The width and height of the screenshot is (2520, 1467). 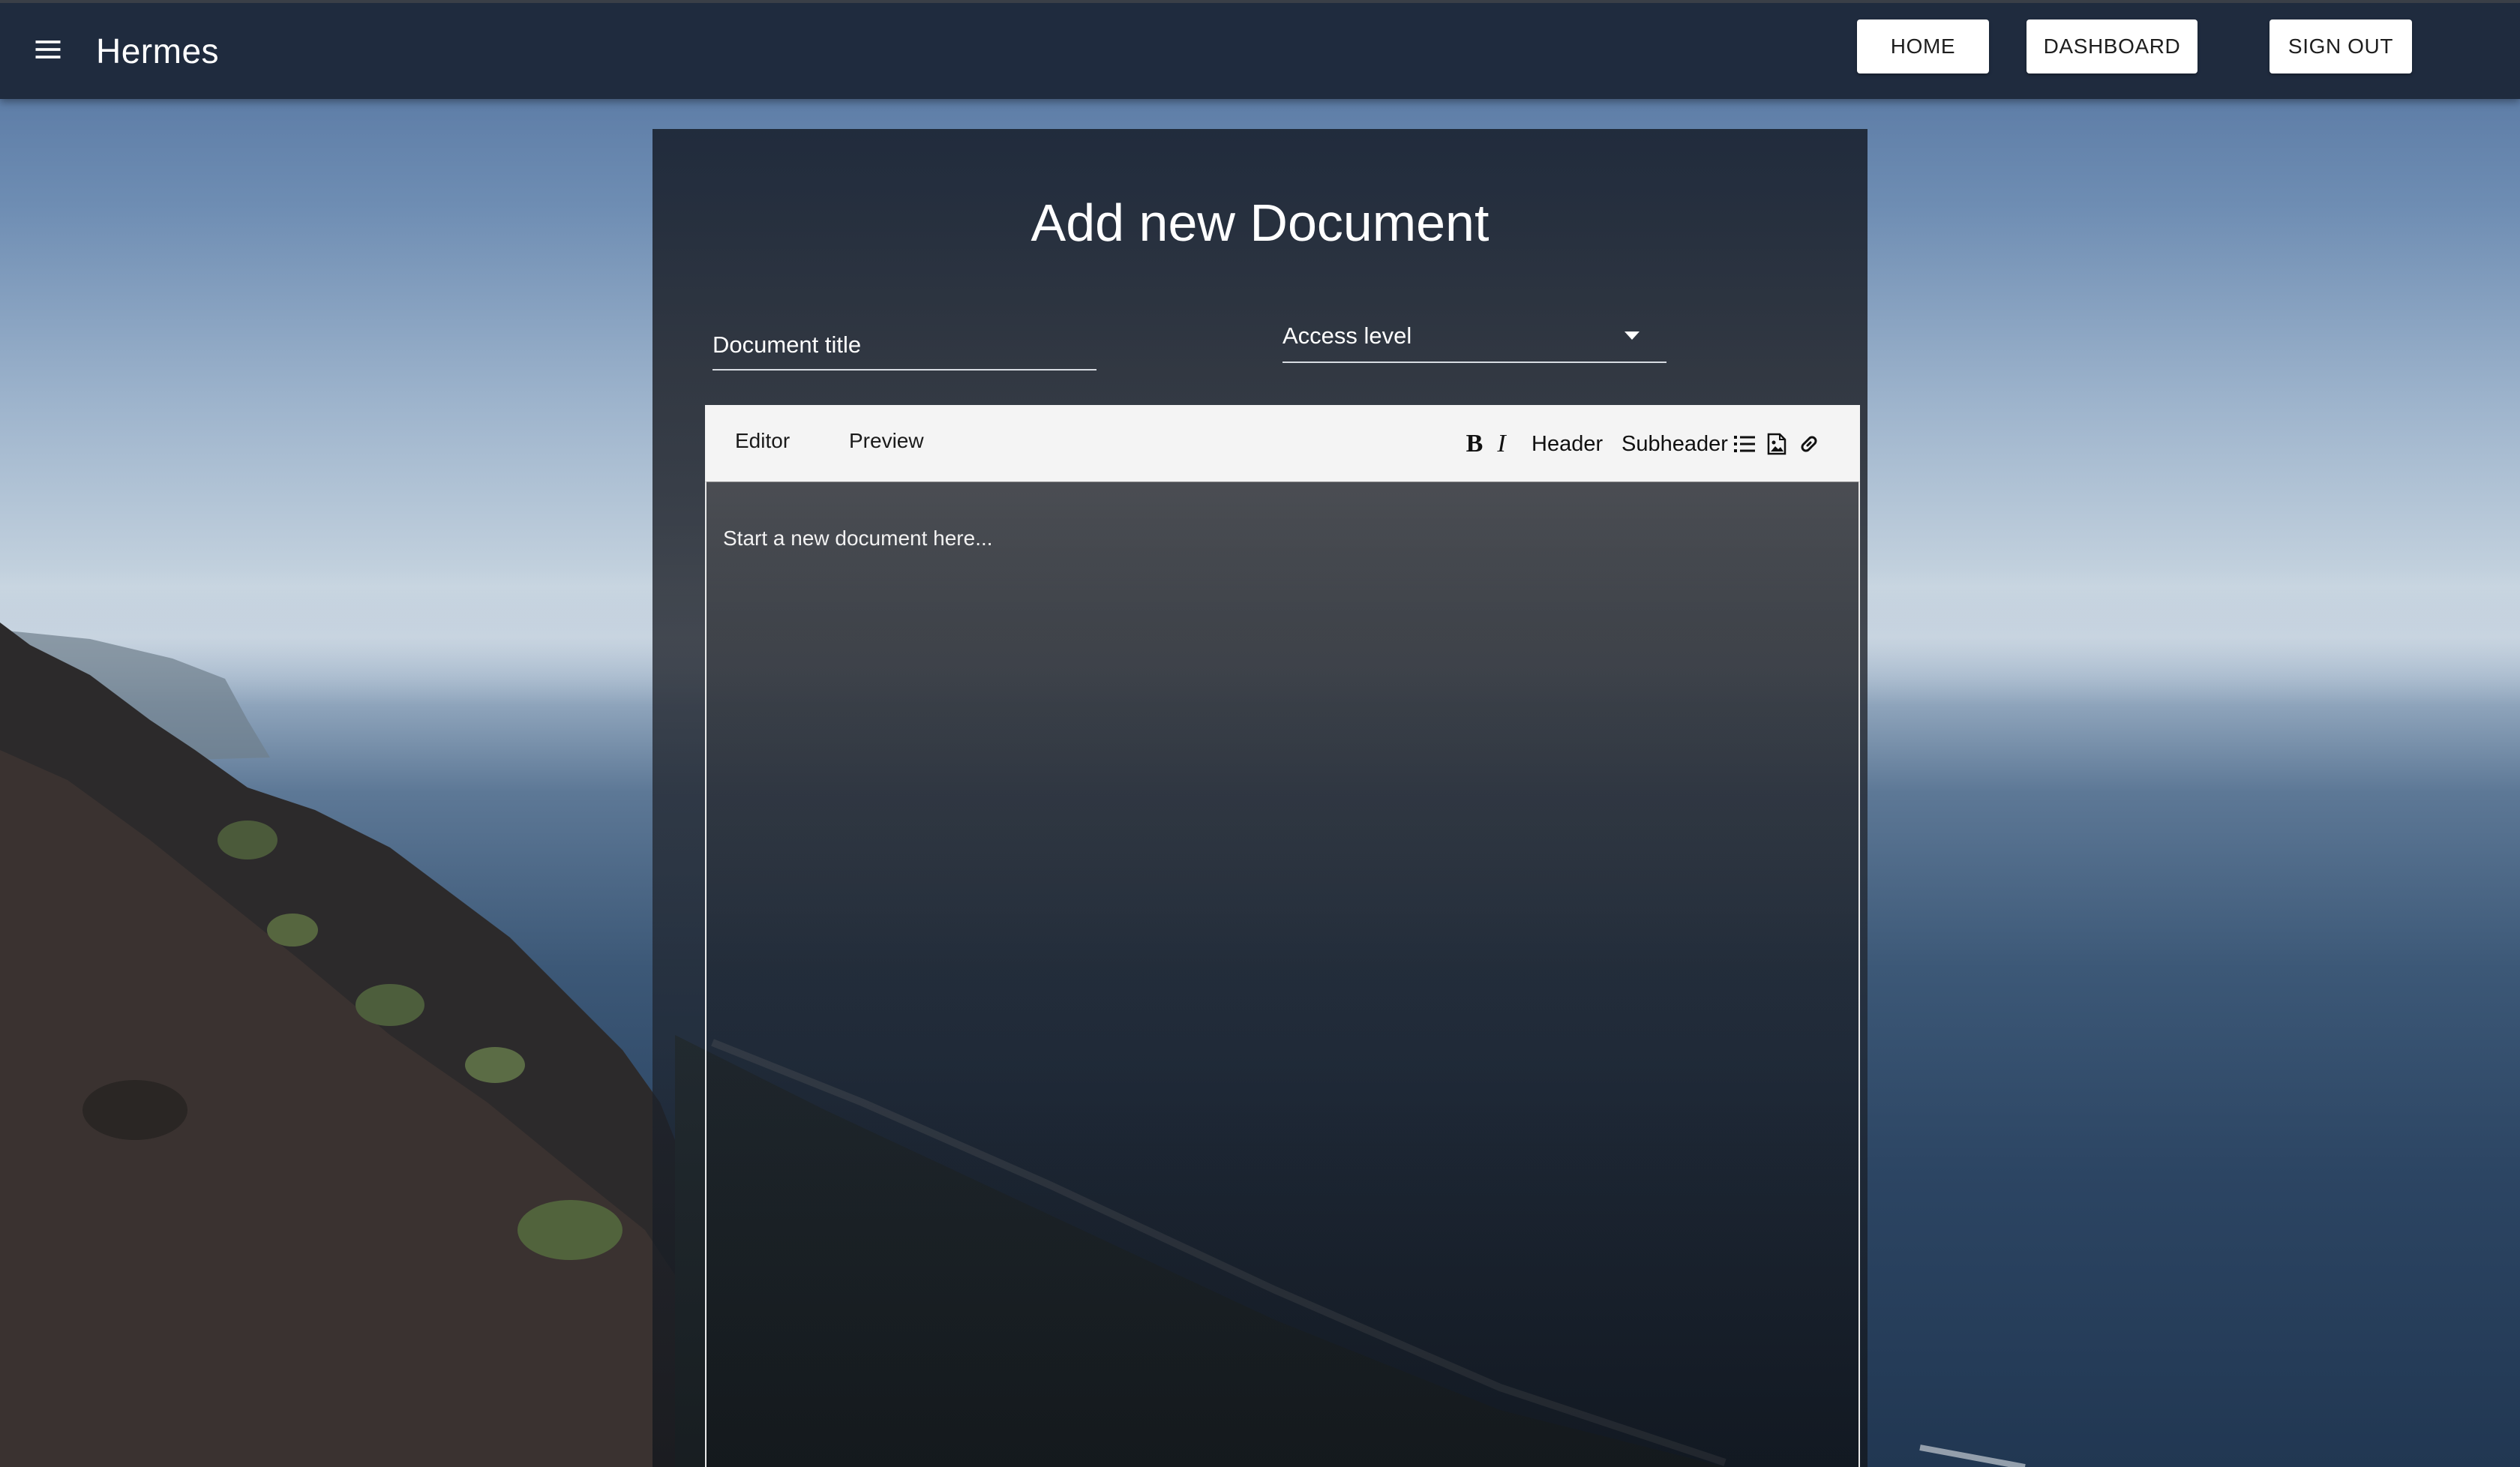 I want to click on access-level-label: Access level, so click(x=1347, y=335).